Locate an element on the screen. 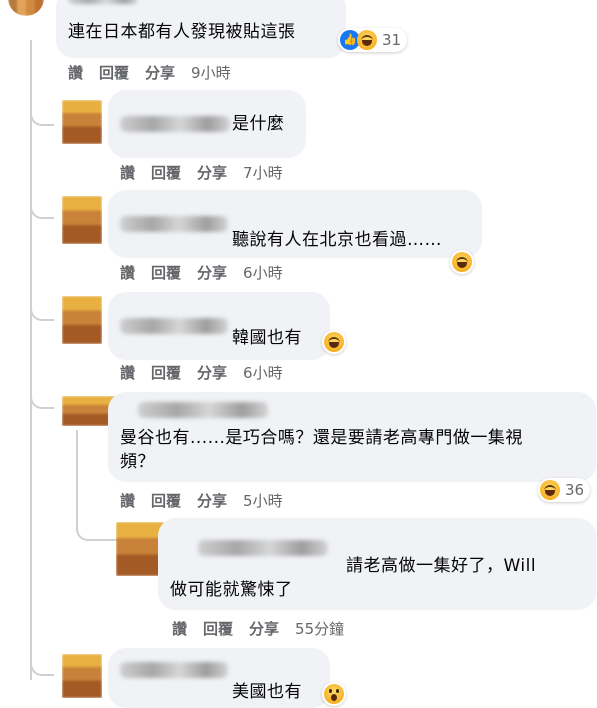 The width and height of the screenshot is (597, 708). comment-actions: 讚 回覆 分享 55分鐘 is located at coordinates (266, 628).